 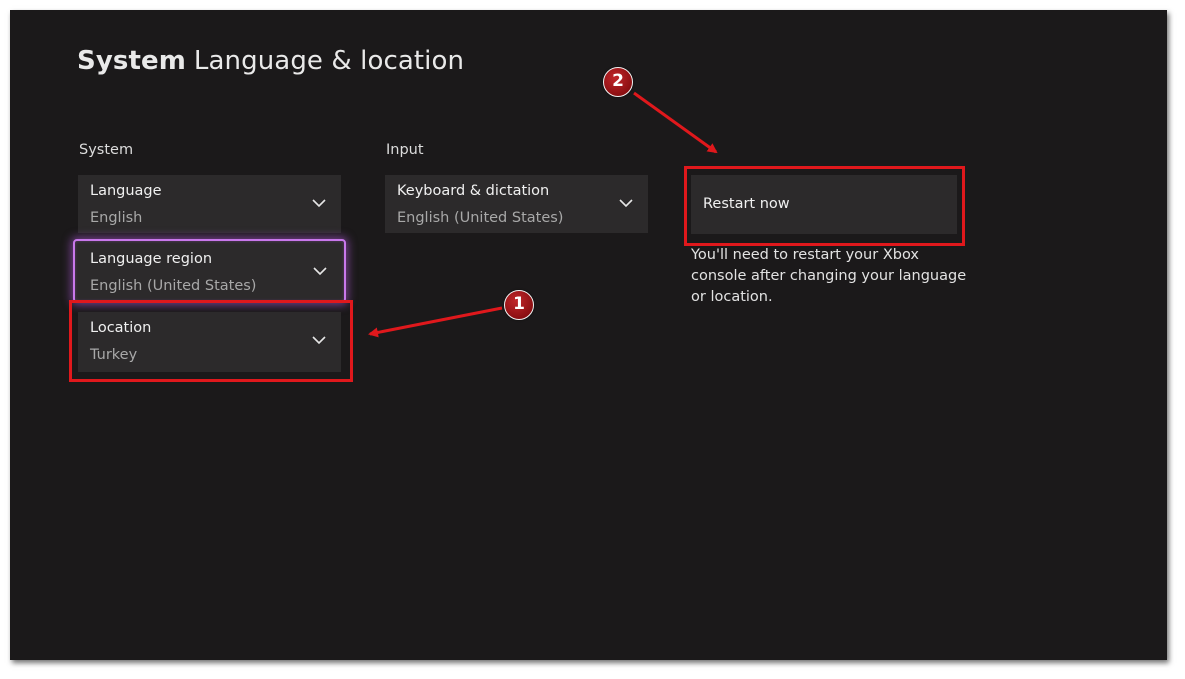 I want to click on language-region-tile-label: Language region, so click(x=151, y=259).